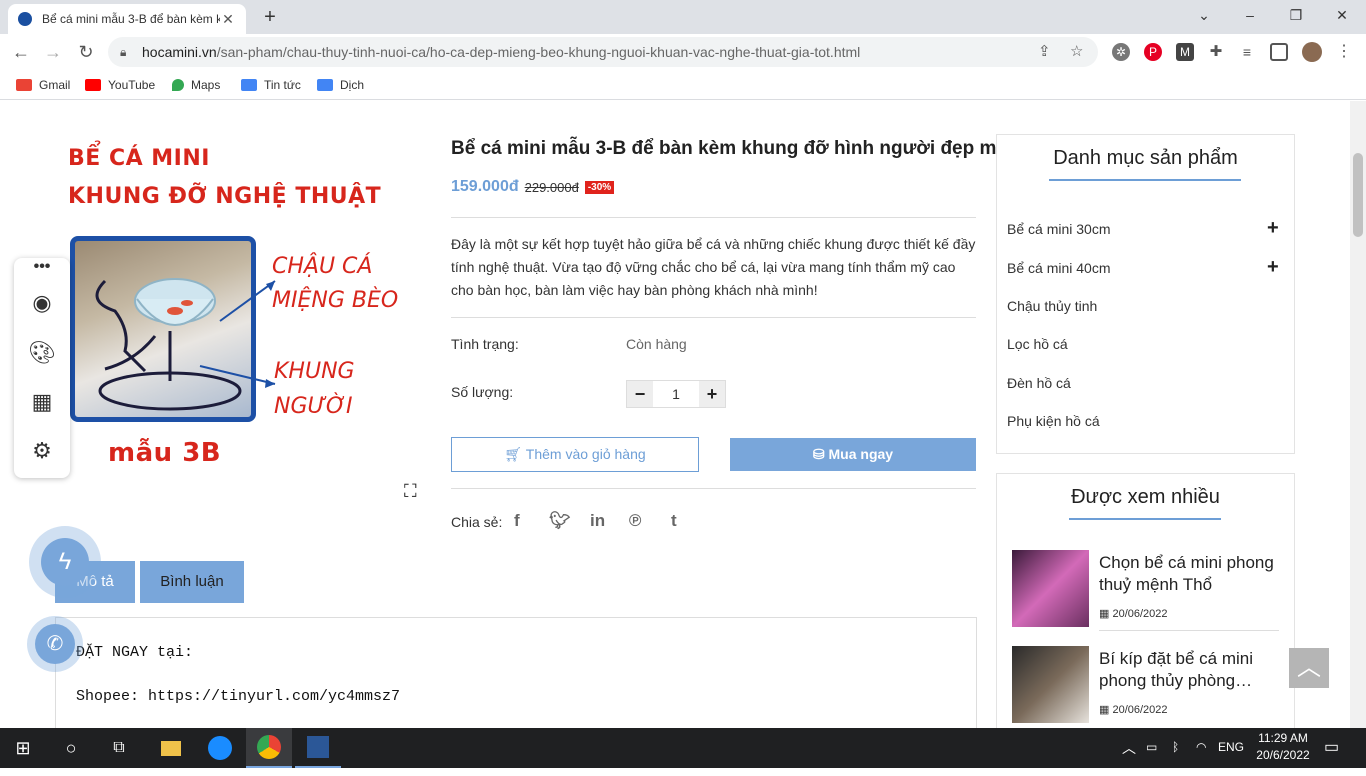 The image size is (1366, 776). Describe the element at coordinates (1331, 747) in the screenshot. I see `notifications-icon: ▭` at that location.